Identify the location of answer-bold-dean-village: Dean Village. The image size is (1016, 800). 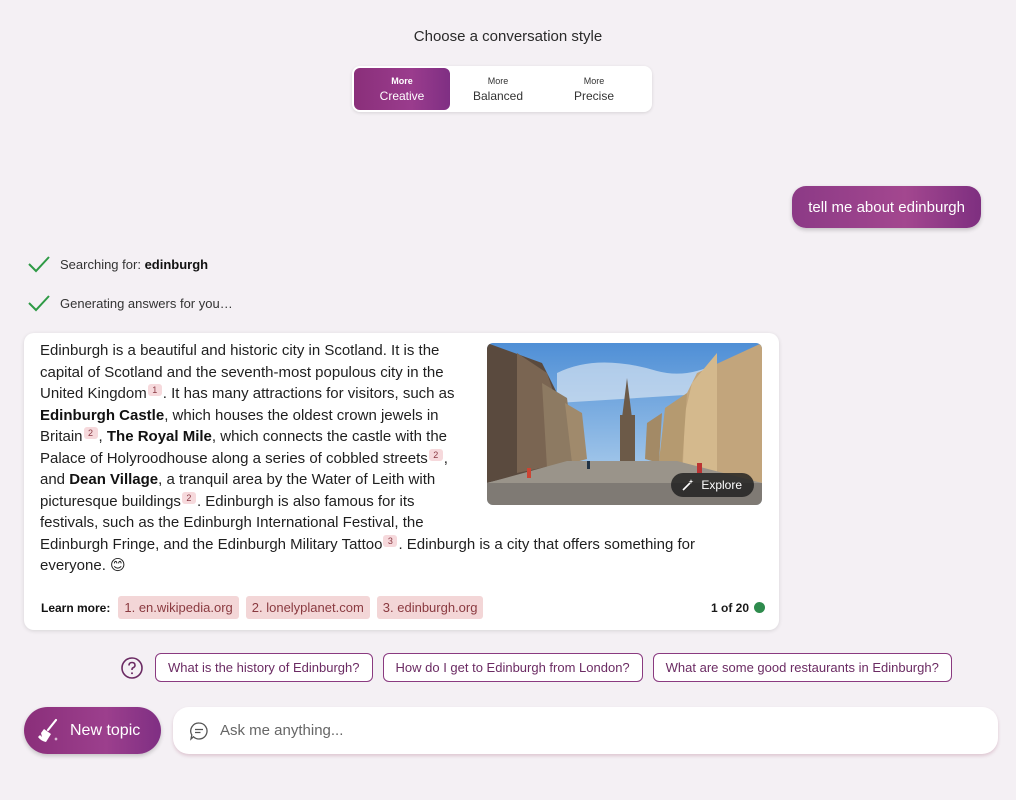
(114, 479).